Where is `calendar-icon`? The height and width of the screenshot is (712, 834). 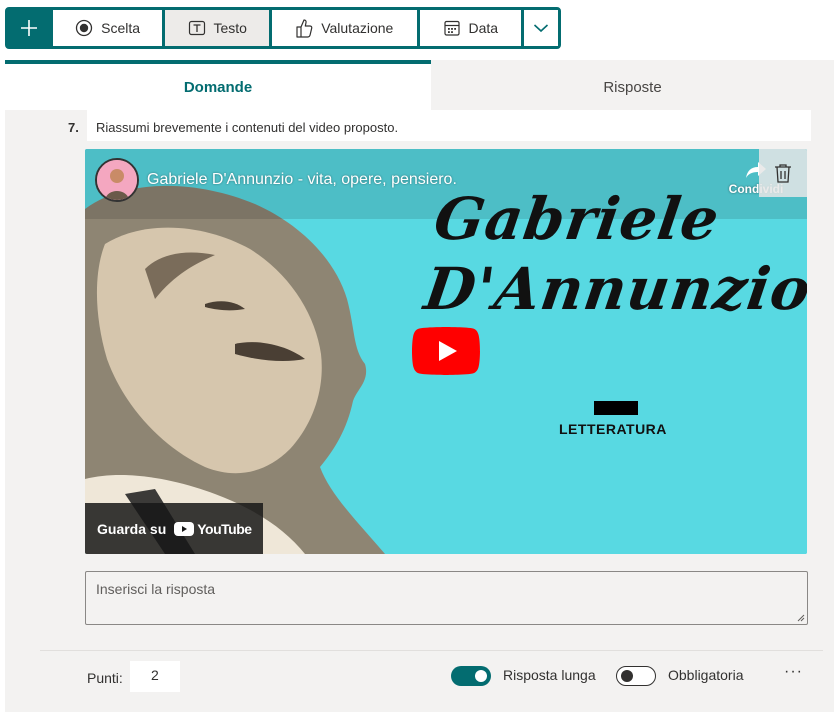
calendar-icon is located at coordinates (451, 28).